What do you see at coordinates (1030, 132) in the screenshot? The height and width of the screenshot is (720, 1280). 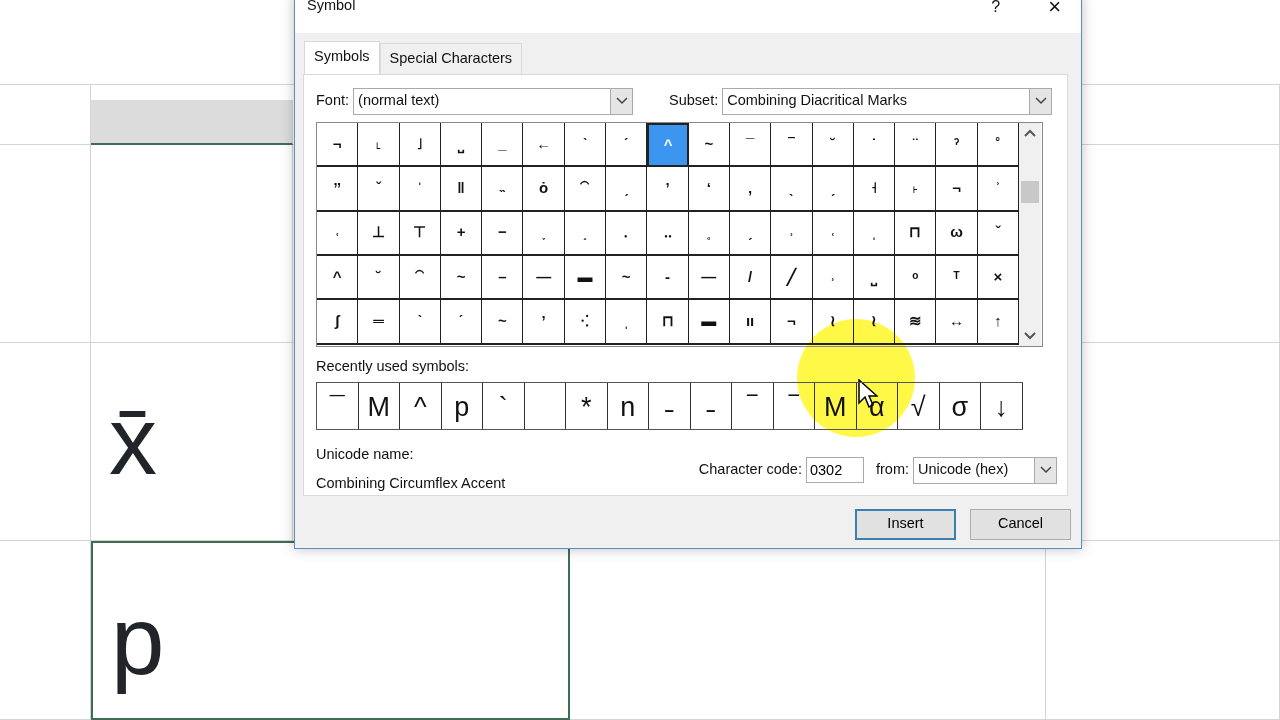 I see `scroll-up-icon` at bounding box center [1030, 132].